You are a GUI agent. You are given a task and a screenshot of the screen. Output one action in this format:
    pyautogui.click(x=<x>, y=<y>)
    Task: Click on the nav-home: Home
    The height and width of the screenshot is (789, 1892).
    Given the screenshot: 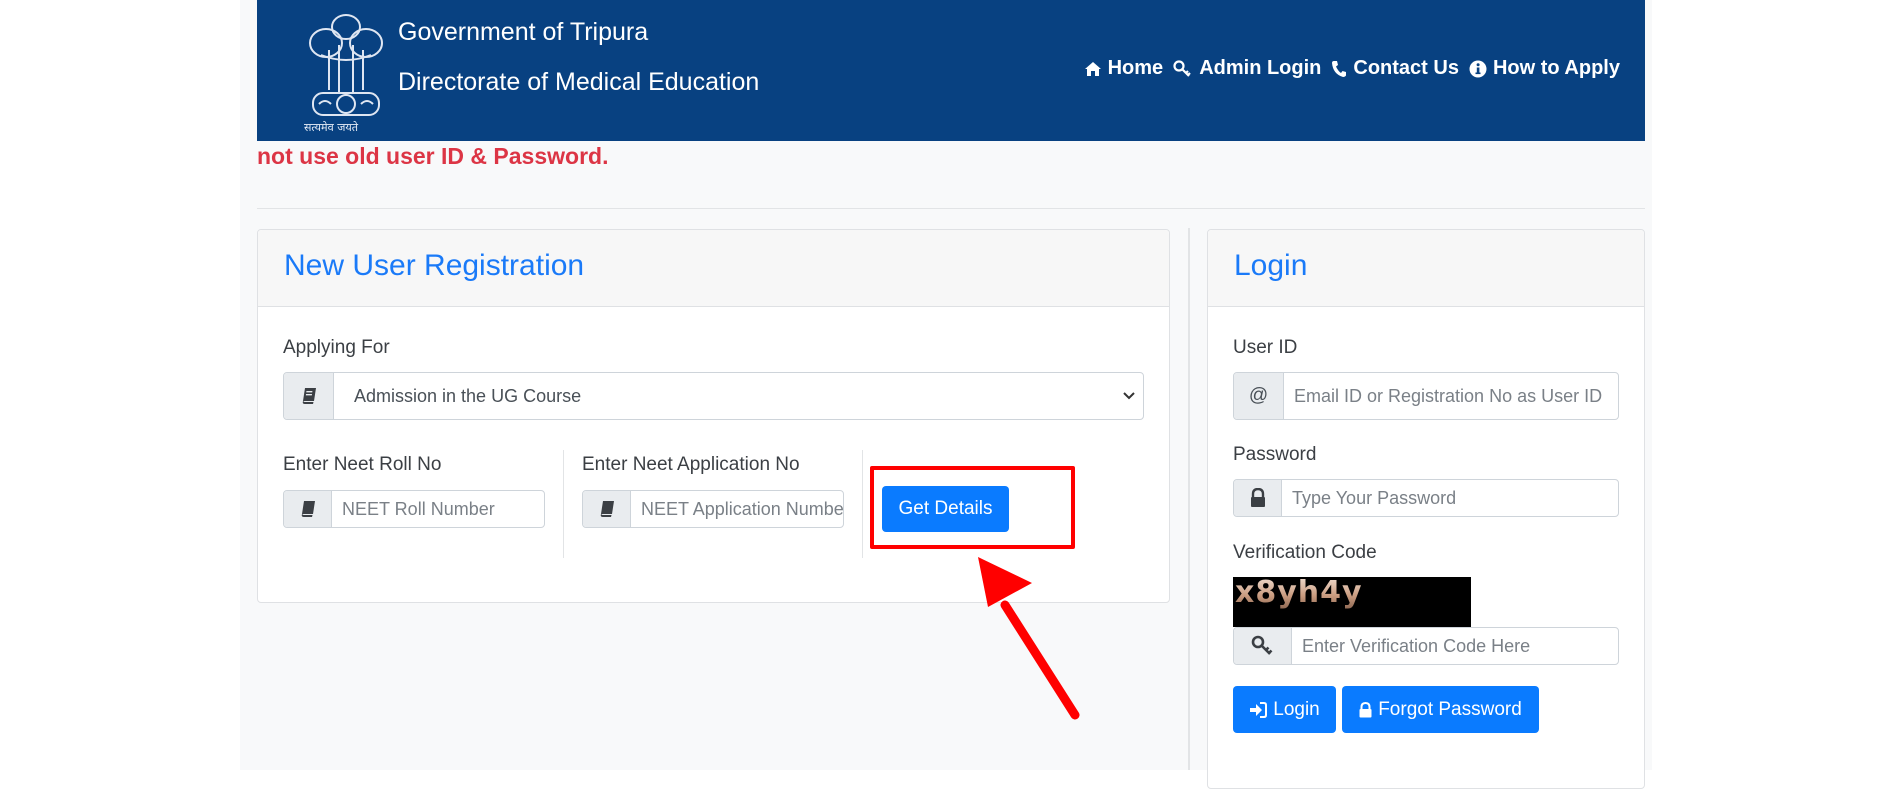 What is the action you would take?
    pyautogui.click(x=1124, y=68)
    